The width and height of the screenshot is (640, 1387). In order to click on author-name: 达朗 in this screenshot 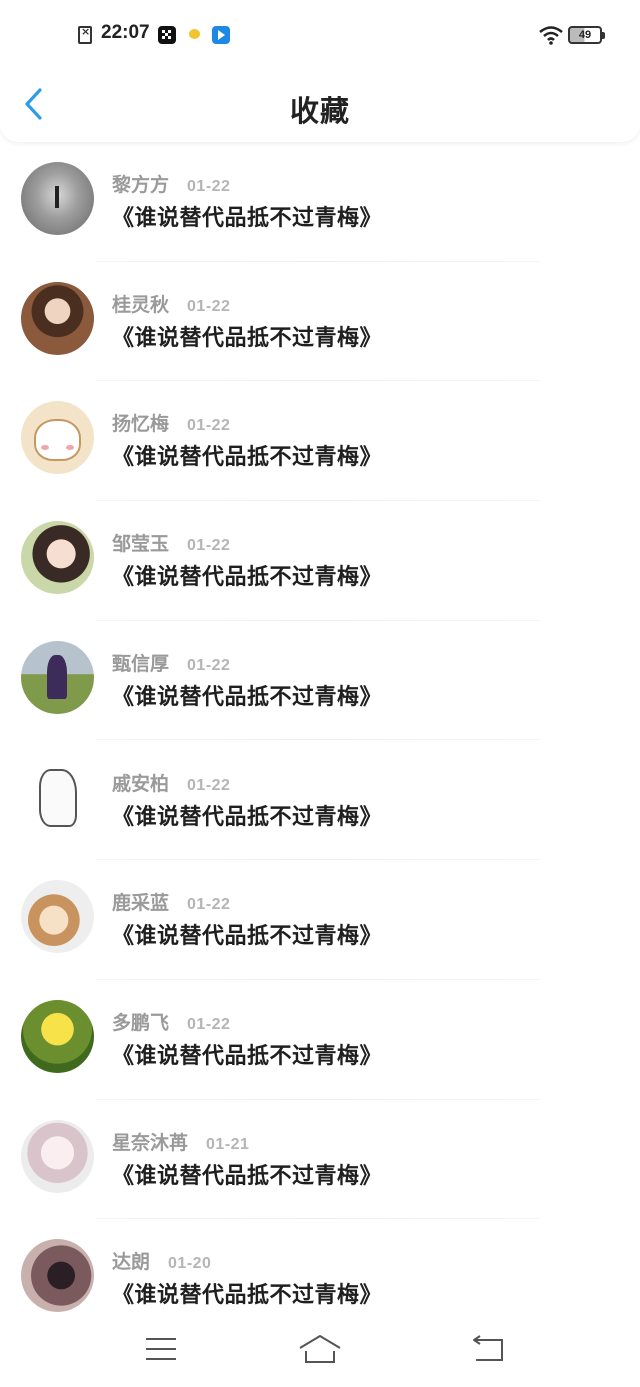, I will do `click(131, 1260)`.